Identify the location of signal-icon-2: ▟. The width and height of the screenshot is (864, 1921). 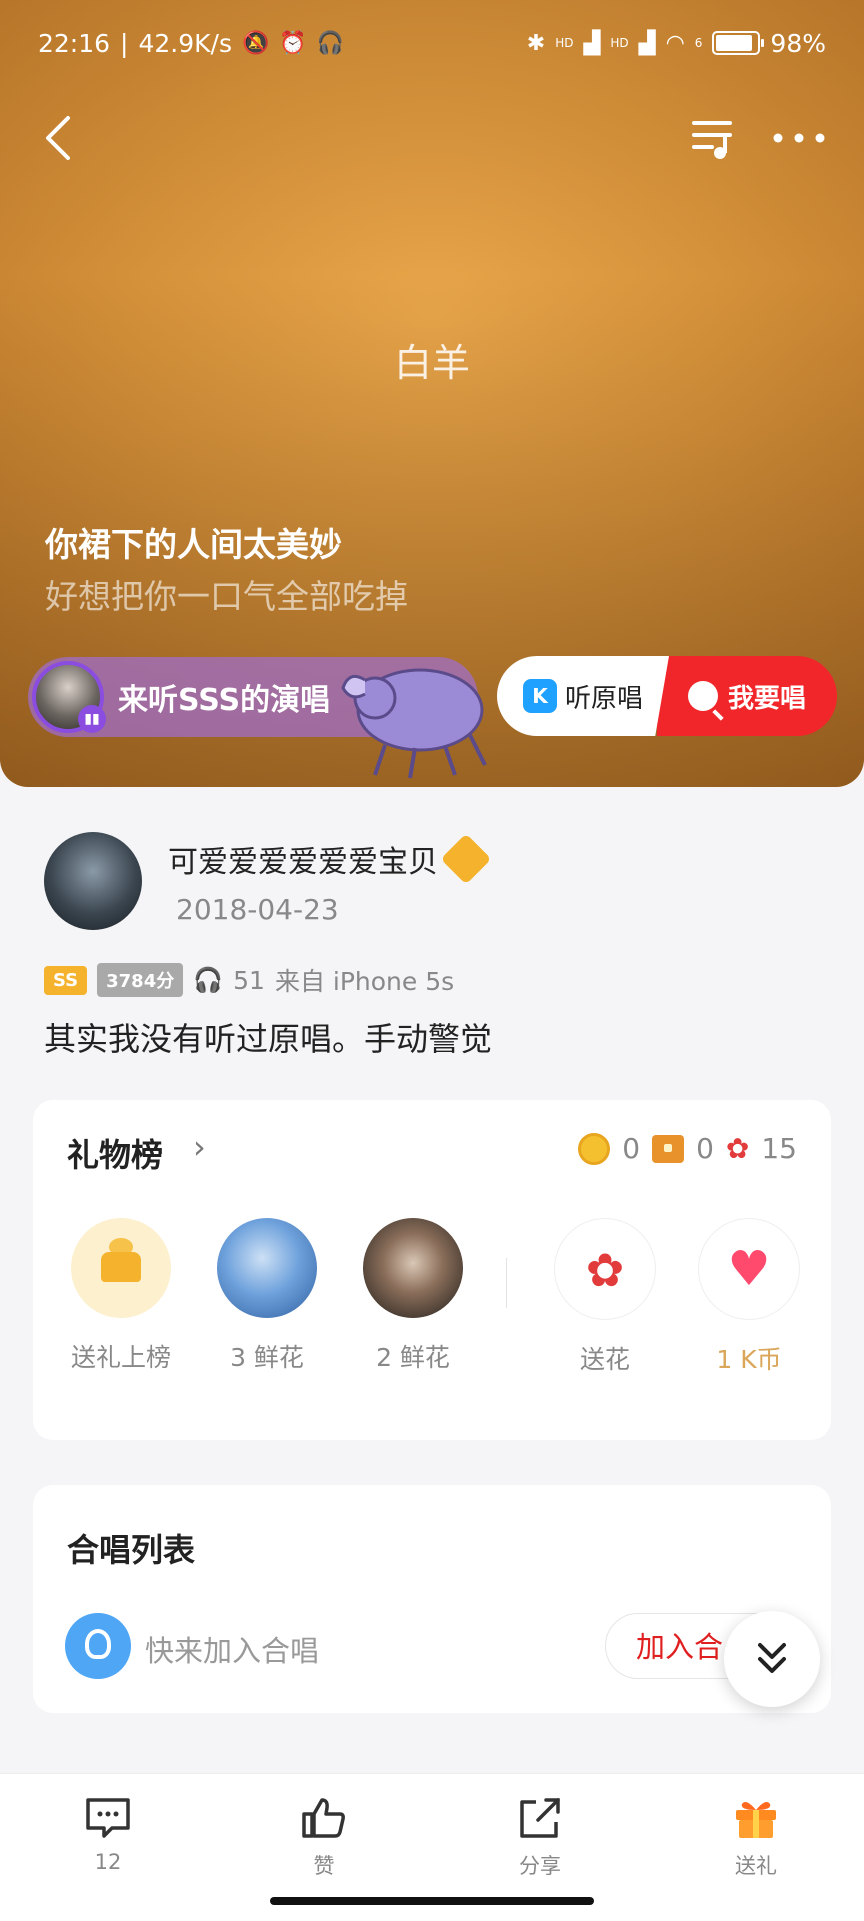
(647, 43).